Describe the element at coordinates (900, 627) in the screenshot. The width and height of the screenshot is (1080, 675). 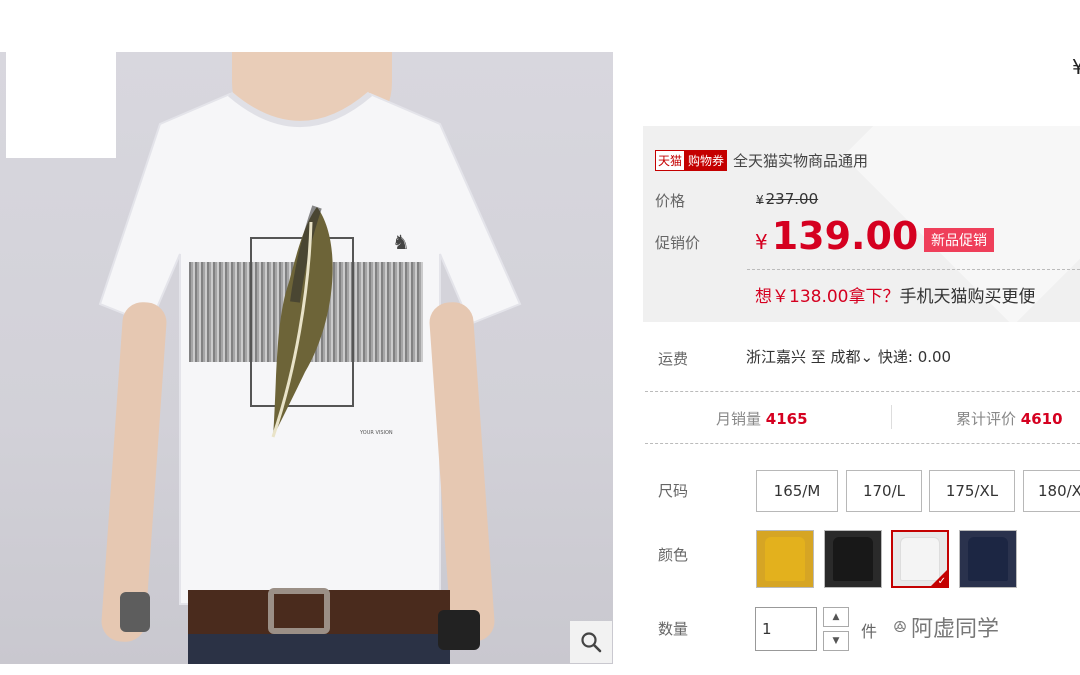
I see `wechat-icon: ꔮ` at that location.